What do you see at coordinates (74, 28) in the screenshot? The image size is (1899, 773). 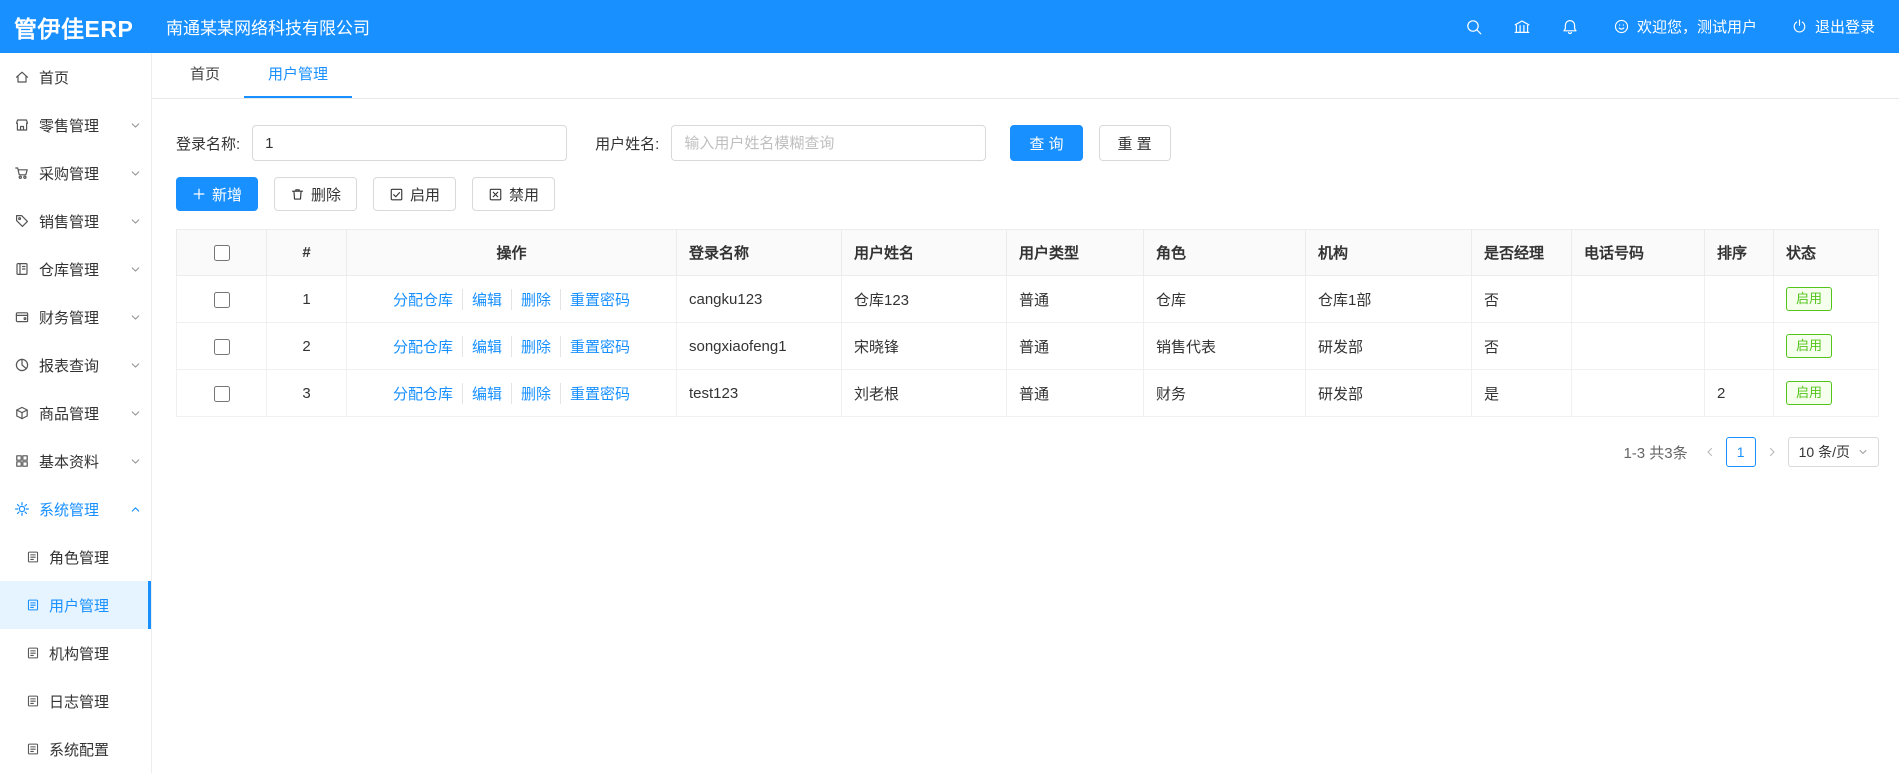 I see `app-logo: 管伊佳ERP` at bounding box center [74, 28].